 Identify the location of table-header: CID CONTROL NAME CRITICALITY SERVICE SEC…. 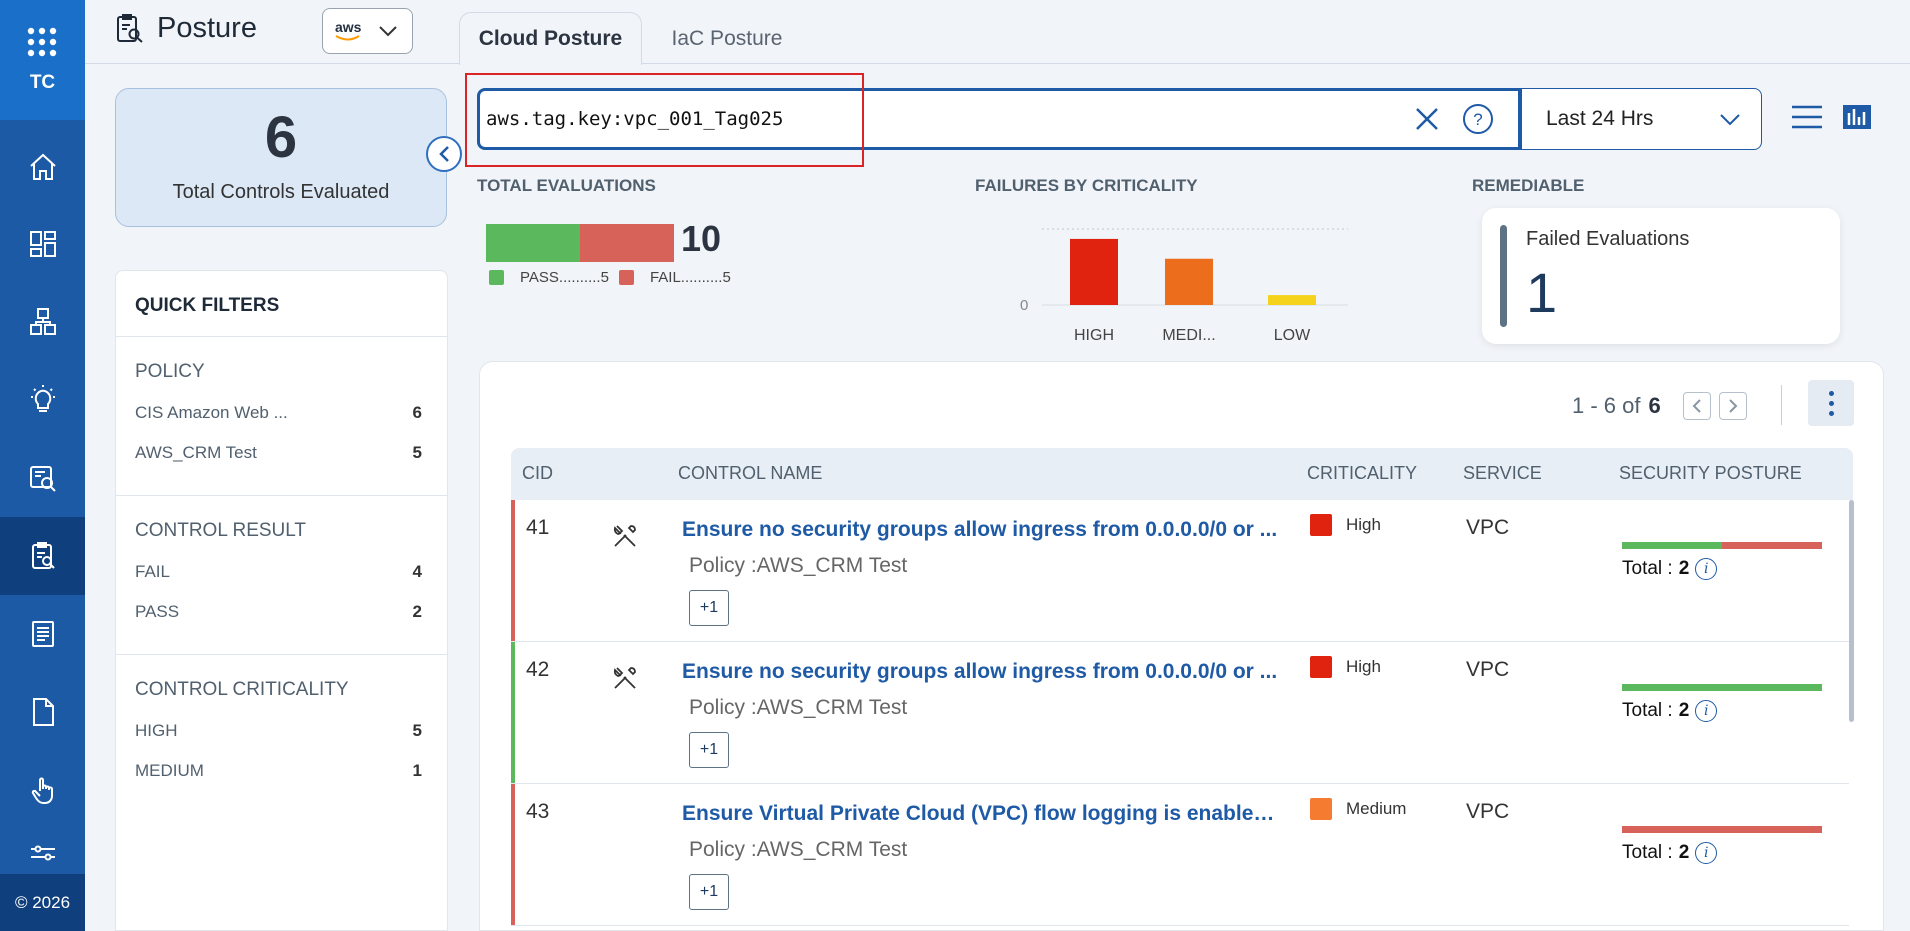
(1182, 474).